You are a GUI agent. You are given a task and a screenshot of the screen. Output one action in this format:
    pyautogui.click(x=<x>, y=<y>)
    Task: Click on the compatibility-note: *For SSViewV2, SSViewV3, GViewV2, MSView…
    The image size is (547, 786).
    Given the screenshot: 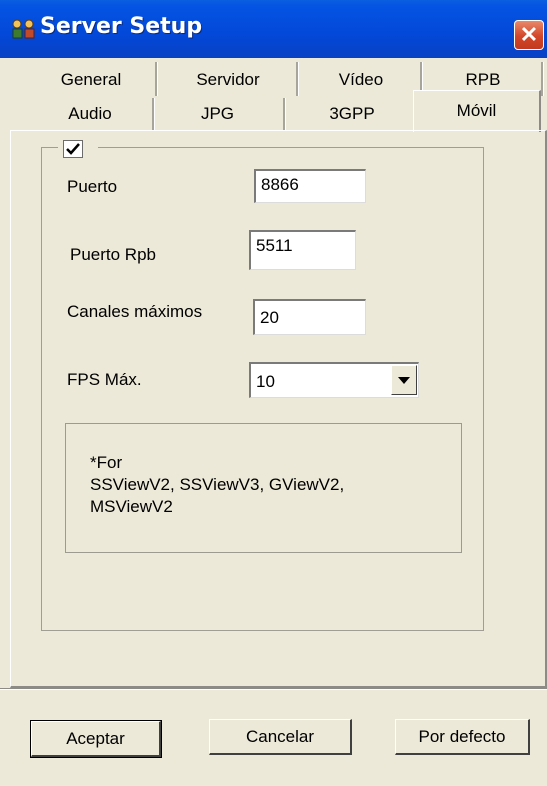 What is the action you would take?
    pyautogui.click(x=217, y=484)
    